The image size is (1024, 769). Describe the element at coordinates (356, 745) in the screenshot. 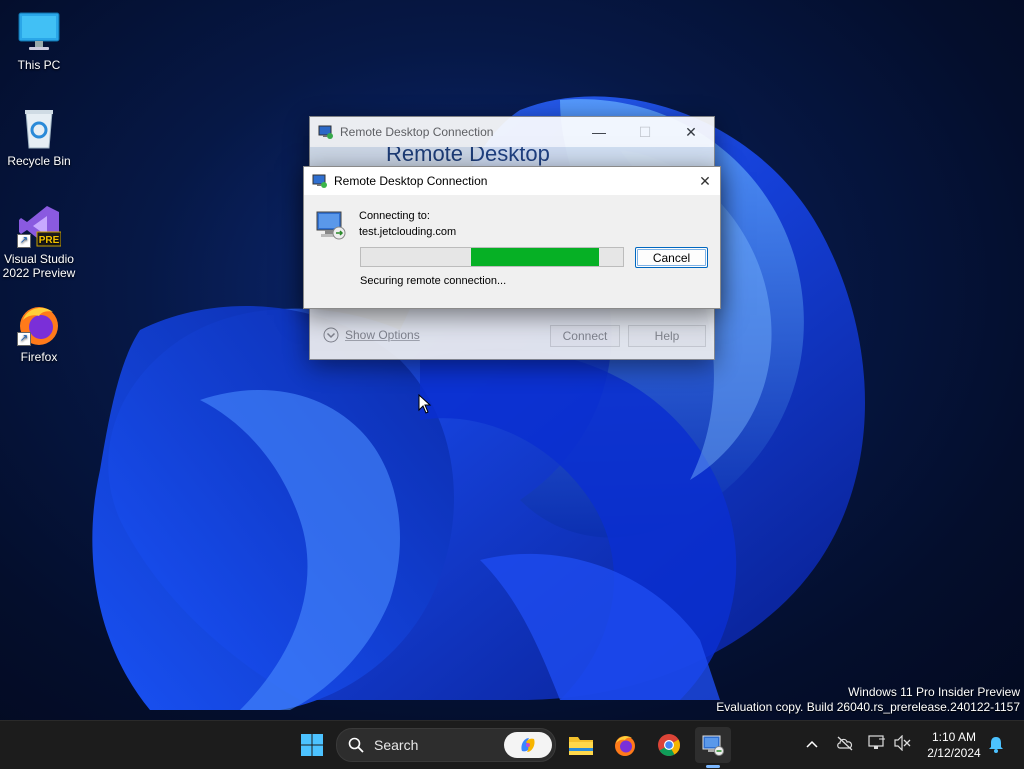

I see `search-icon` at that location.